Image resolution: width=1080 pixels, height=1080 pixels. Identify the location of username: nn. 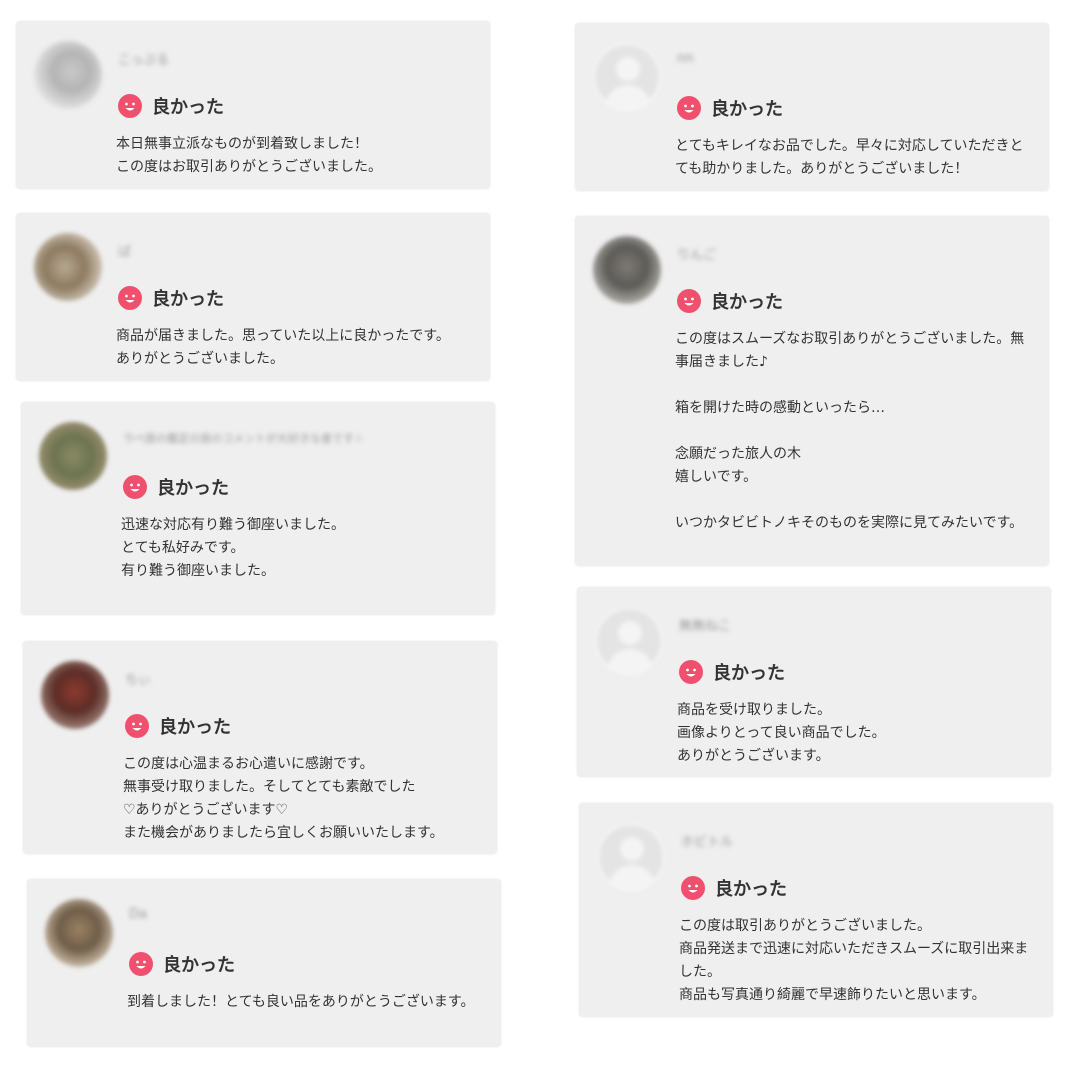
(685, 58).